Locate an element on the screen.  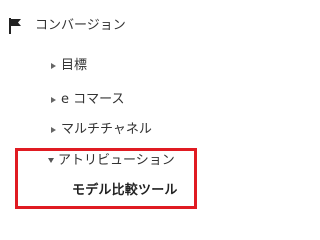
nav-item-goals: 目標 is located at coordinates (69, 66).